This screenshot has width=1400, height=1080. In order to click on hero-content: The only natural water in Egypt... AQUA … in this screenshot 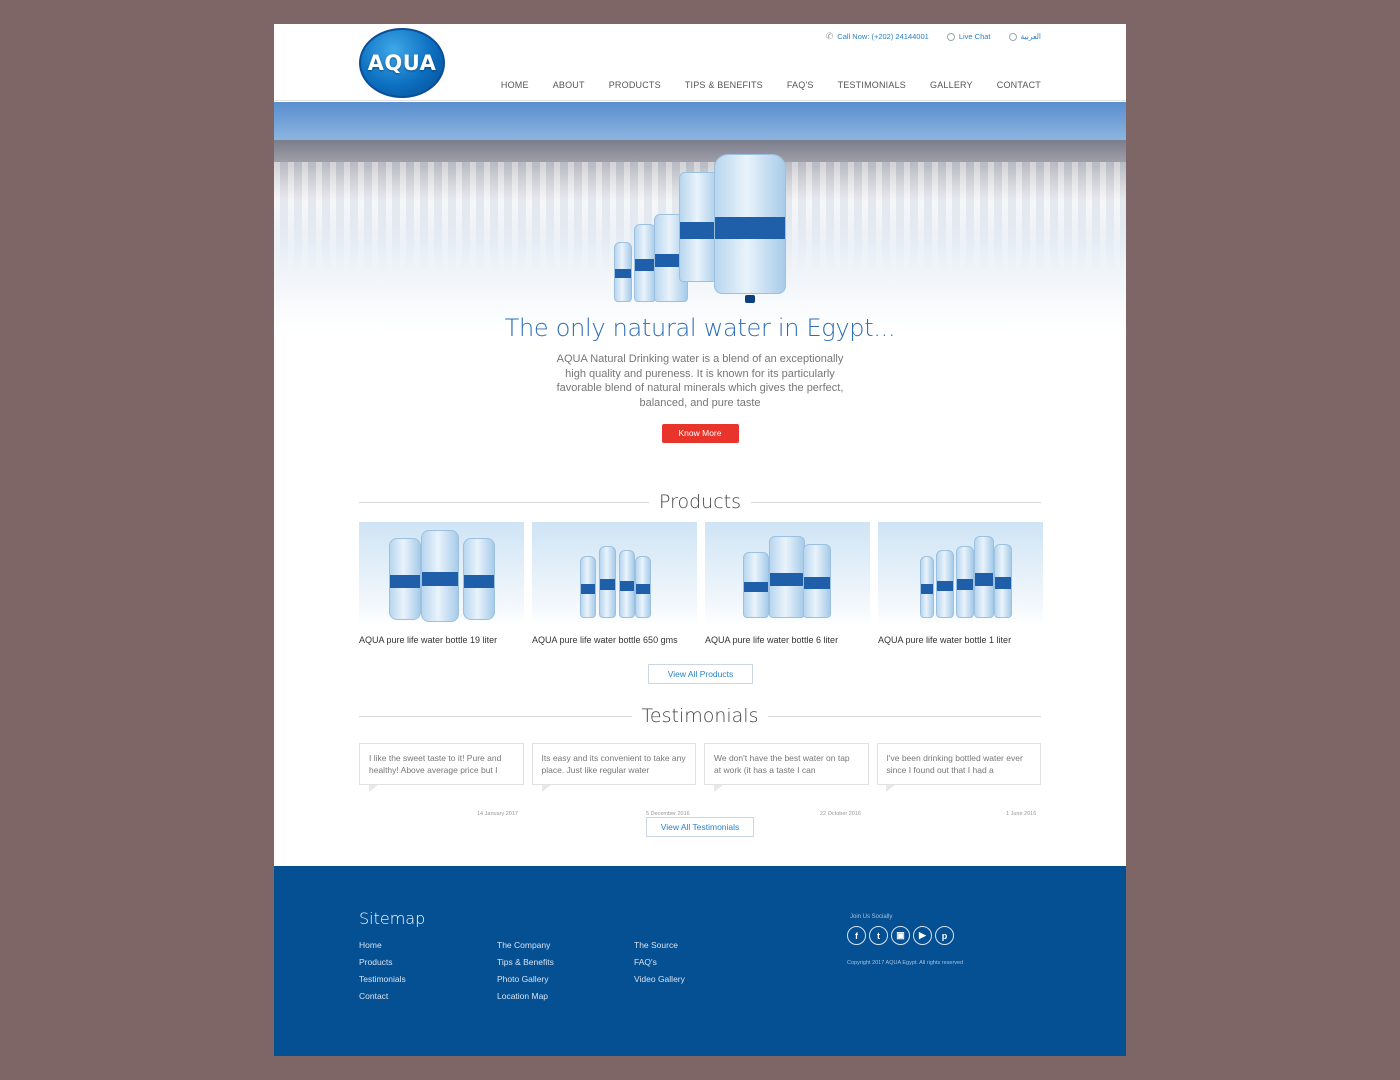, I will do `click(700, 378)`.